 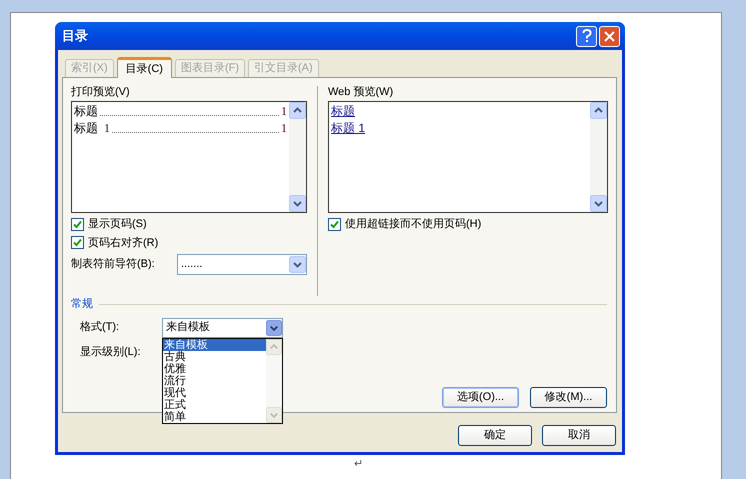 What do you see at coordinates (82, 304) in the screenshot?
I see `section-title: 常规` at bounding box center [82, 304].